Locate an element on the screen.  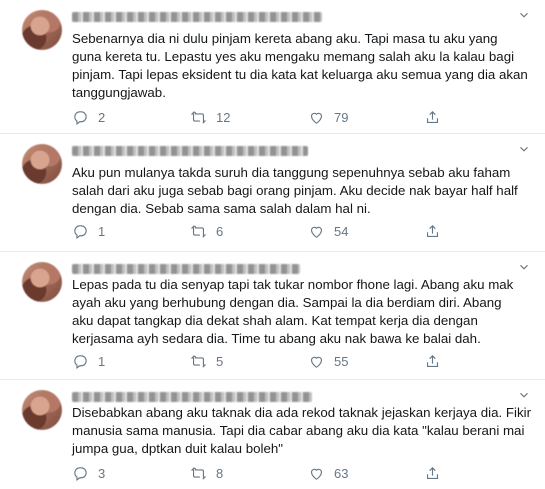
tweet-actions: 3 8 63 is located at coordinates (302, 473).